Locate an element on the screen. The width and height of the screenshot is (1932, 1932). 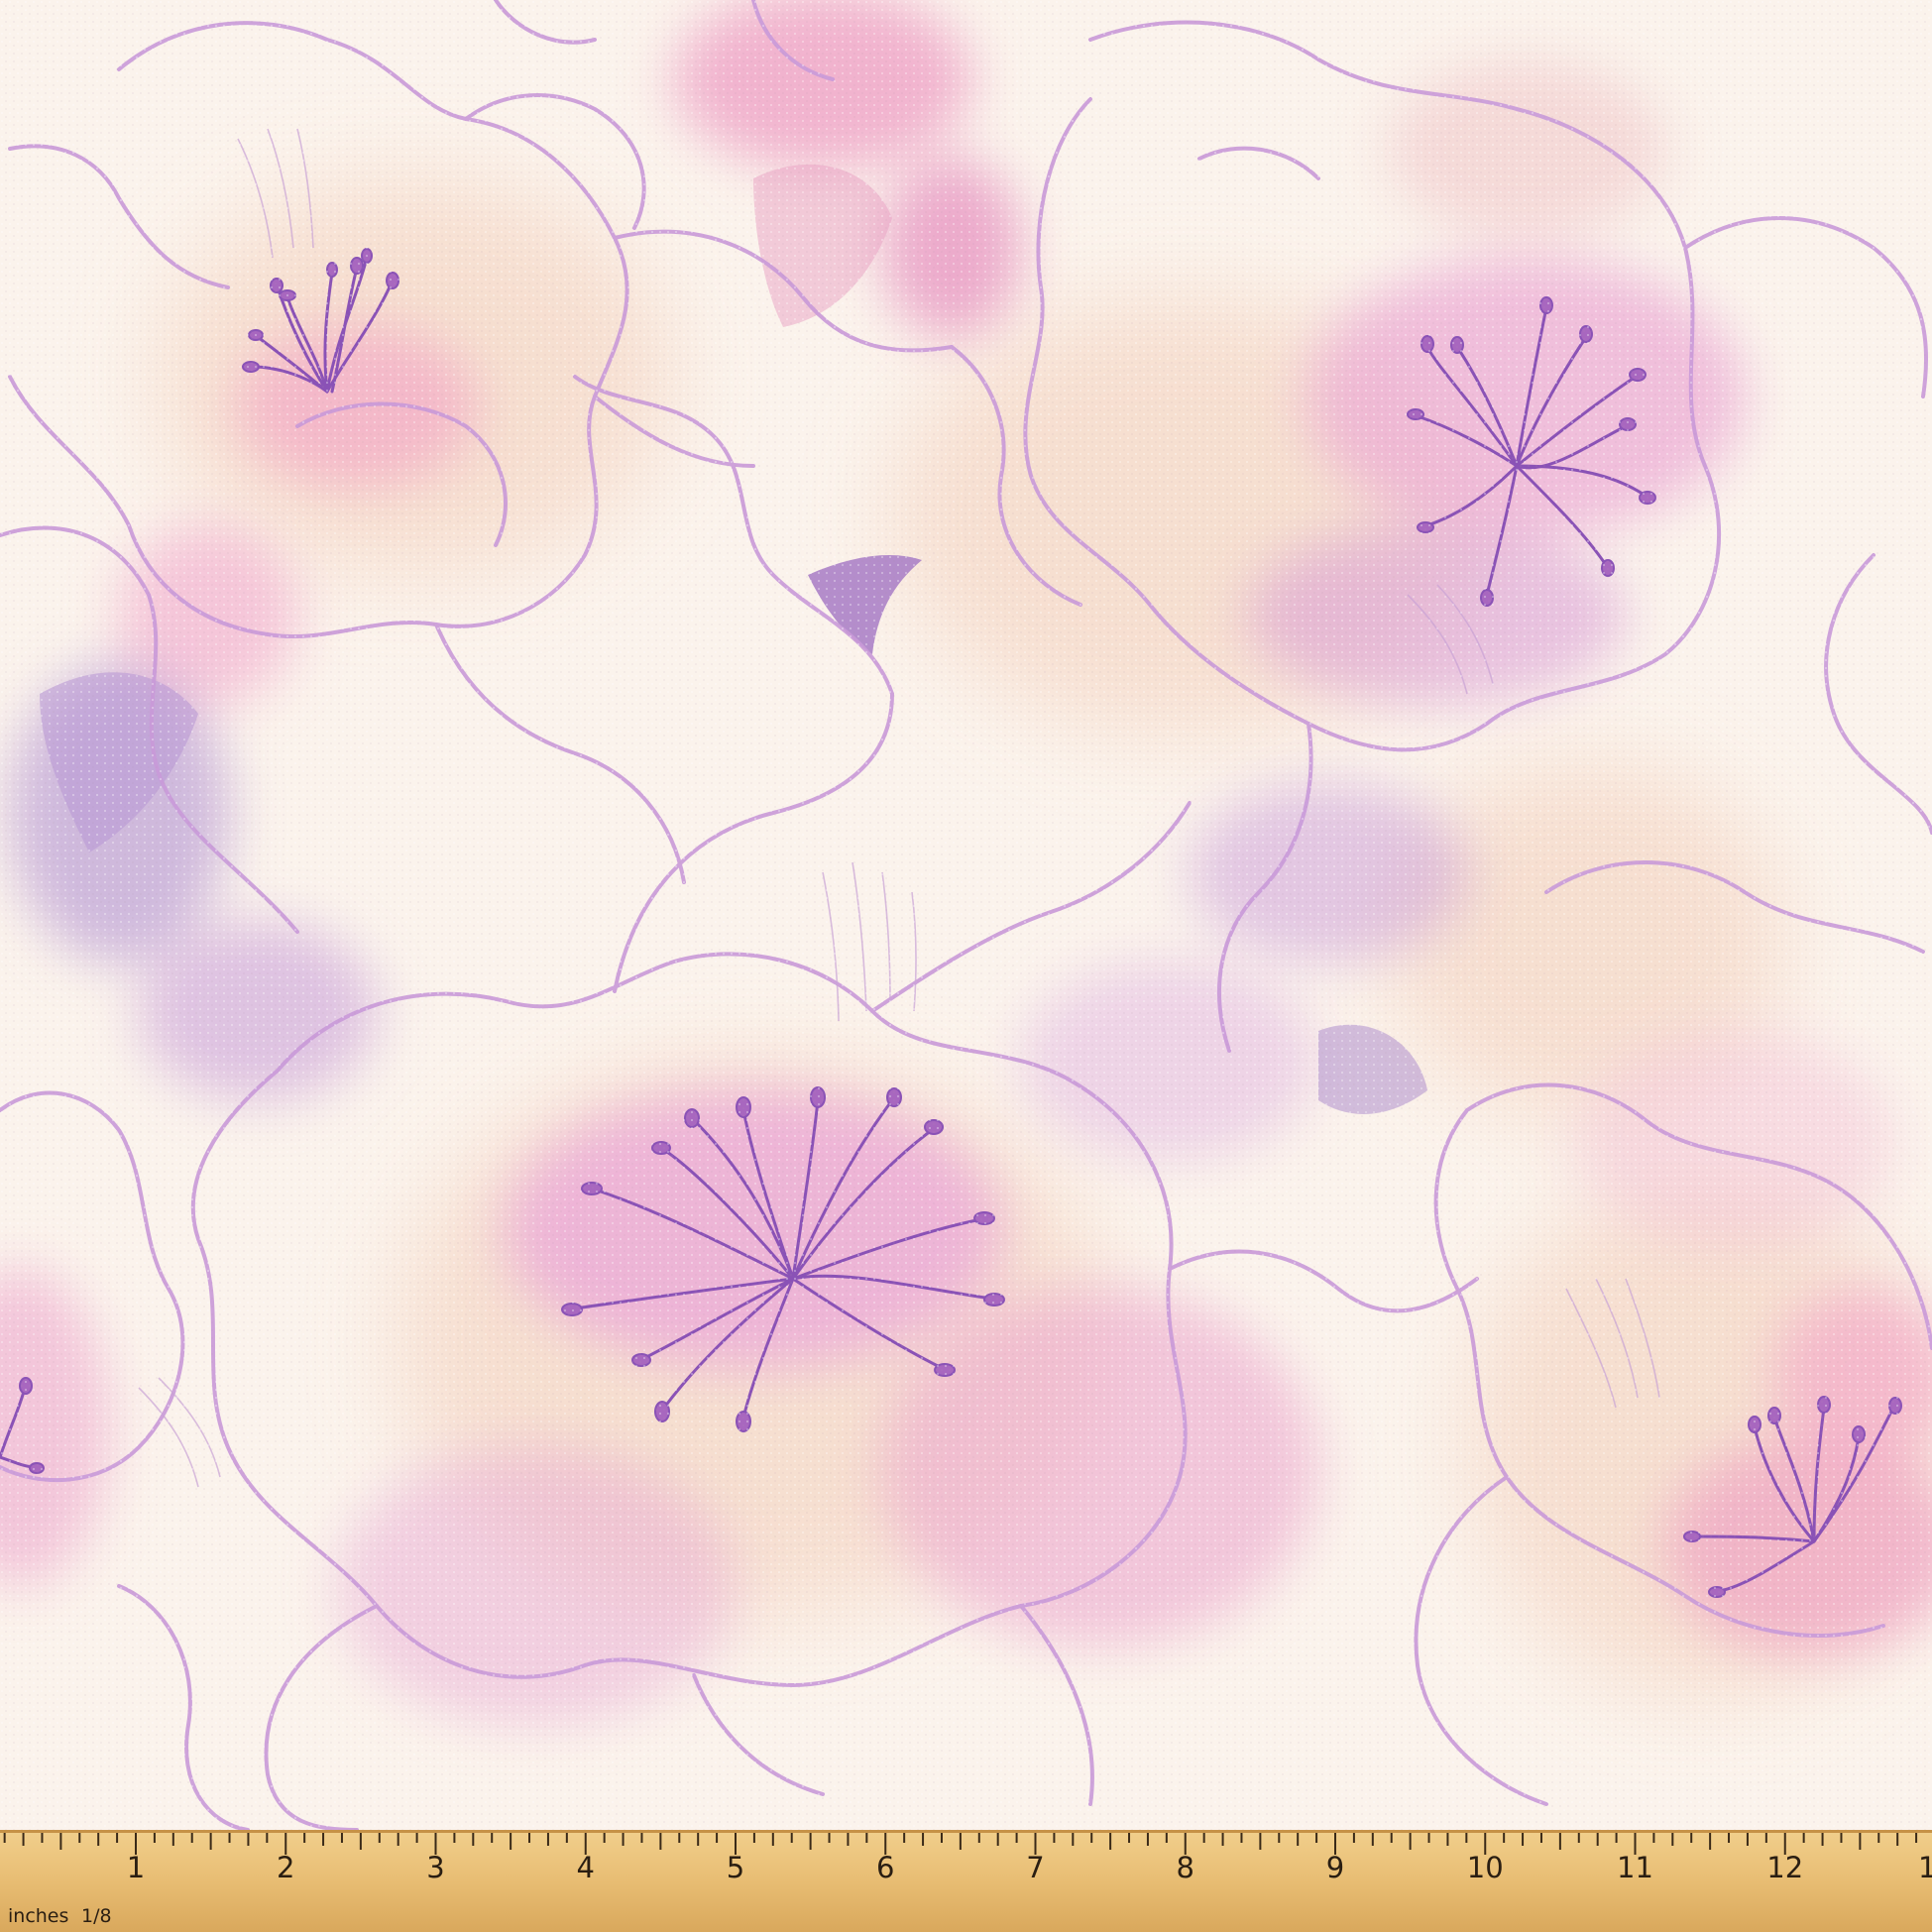
ruler-number: 4 is located at coordinates (586, 1867).